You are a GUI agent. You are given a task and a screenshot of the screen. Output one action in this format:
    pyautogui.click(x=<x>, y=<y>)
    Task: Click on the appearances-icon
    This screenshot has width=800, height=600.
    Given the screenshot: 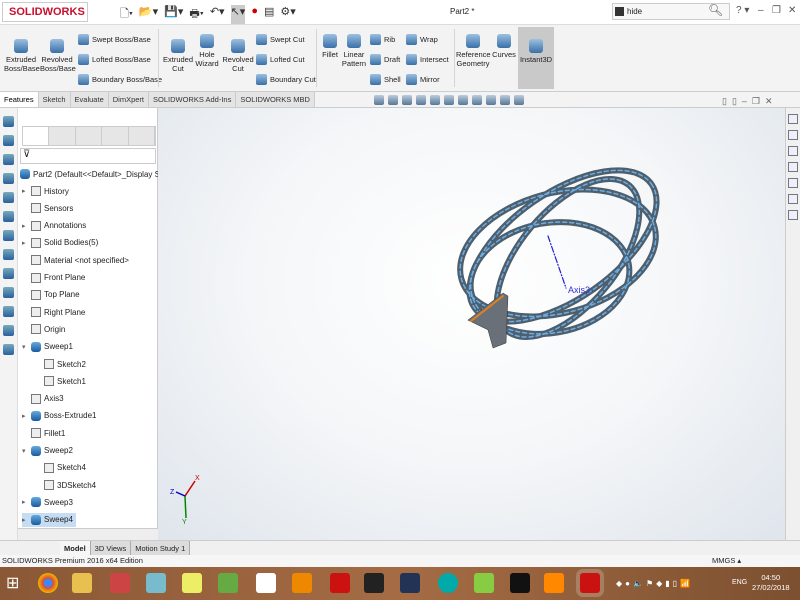 What is the action you would take?
    pyautogui.click(x=793, y=183)
    